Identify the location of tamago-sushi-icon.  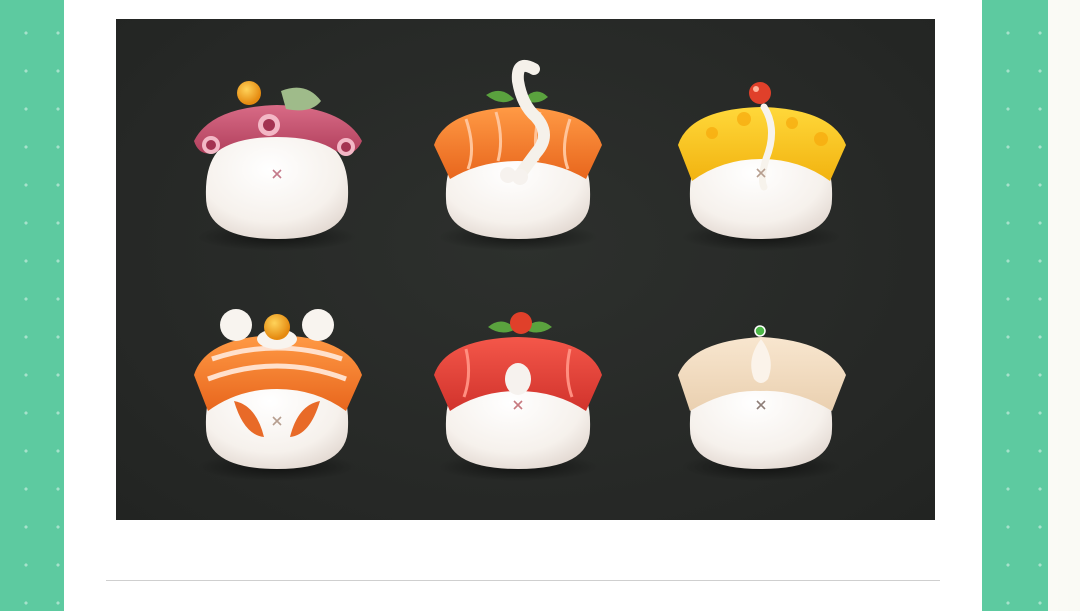
(762, 166).